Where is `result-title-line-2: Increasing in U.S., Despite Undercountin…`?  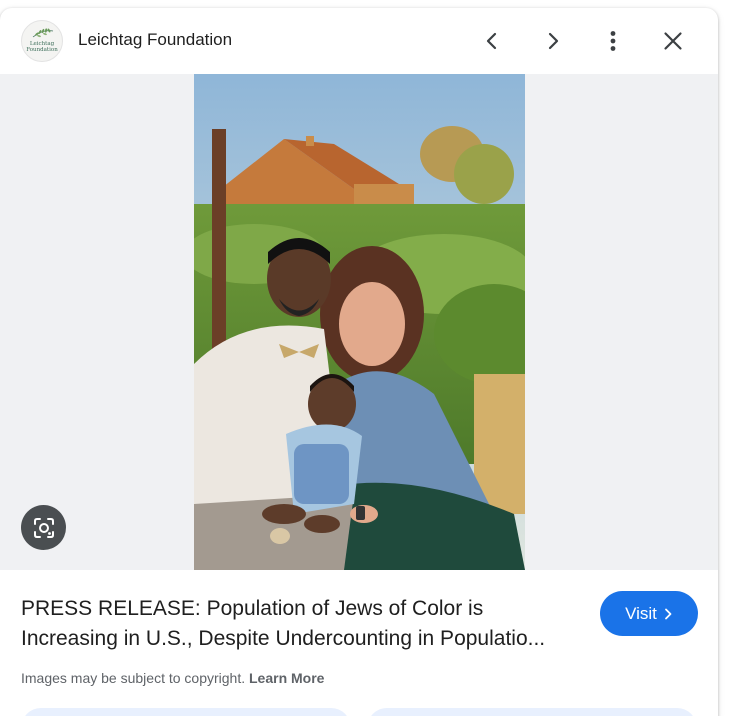 result-title-line-2: Increasing in U.S., Despite Undercountin… is located at coordinates (301, 639).